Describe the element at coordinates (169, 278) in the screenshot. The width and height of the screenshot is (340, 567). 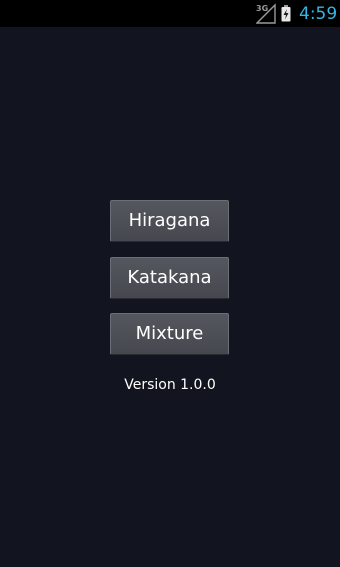
I see `katakana-button: Katakana` at that location.